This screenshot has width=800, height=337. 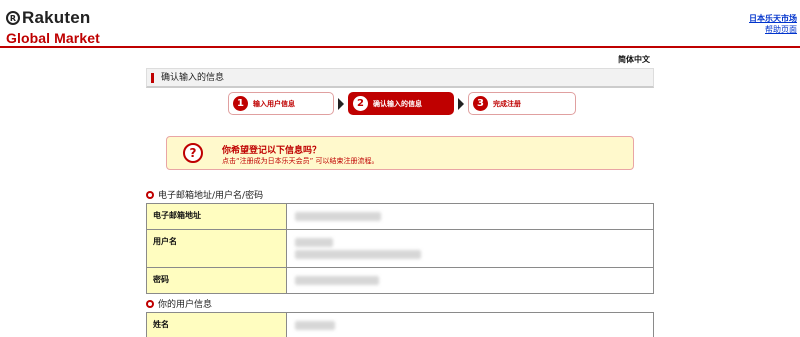 What do you see at coordinates (400, 153) in the screenshot?
I see `confirm-message-box: ? 你希望登记以下信息吗？ 点击“注册成为日本乐天会员” 可以结束注册流程。` at bounding box center [400, 153].